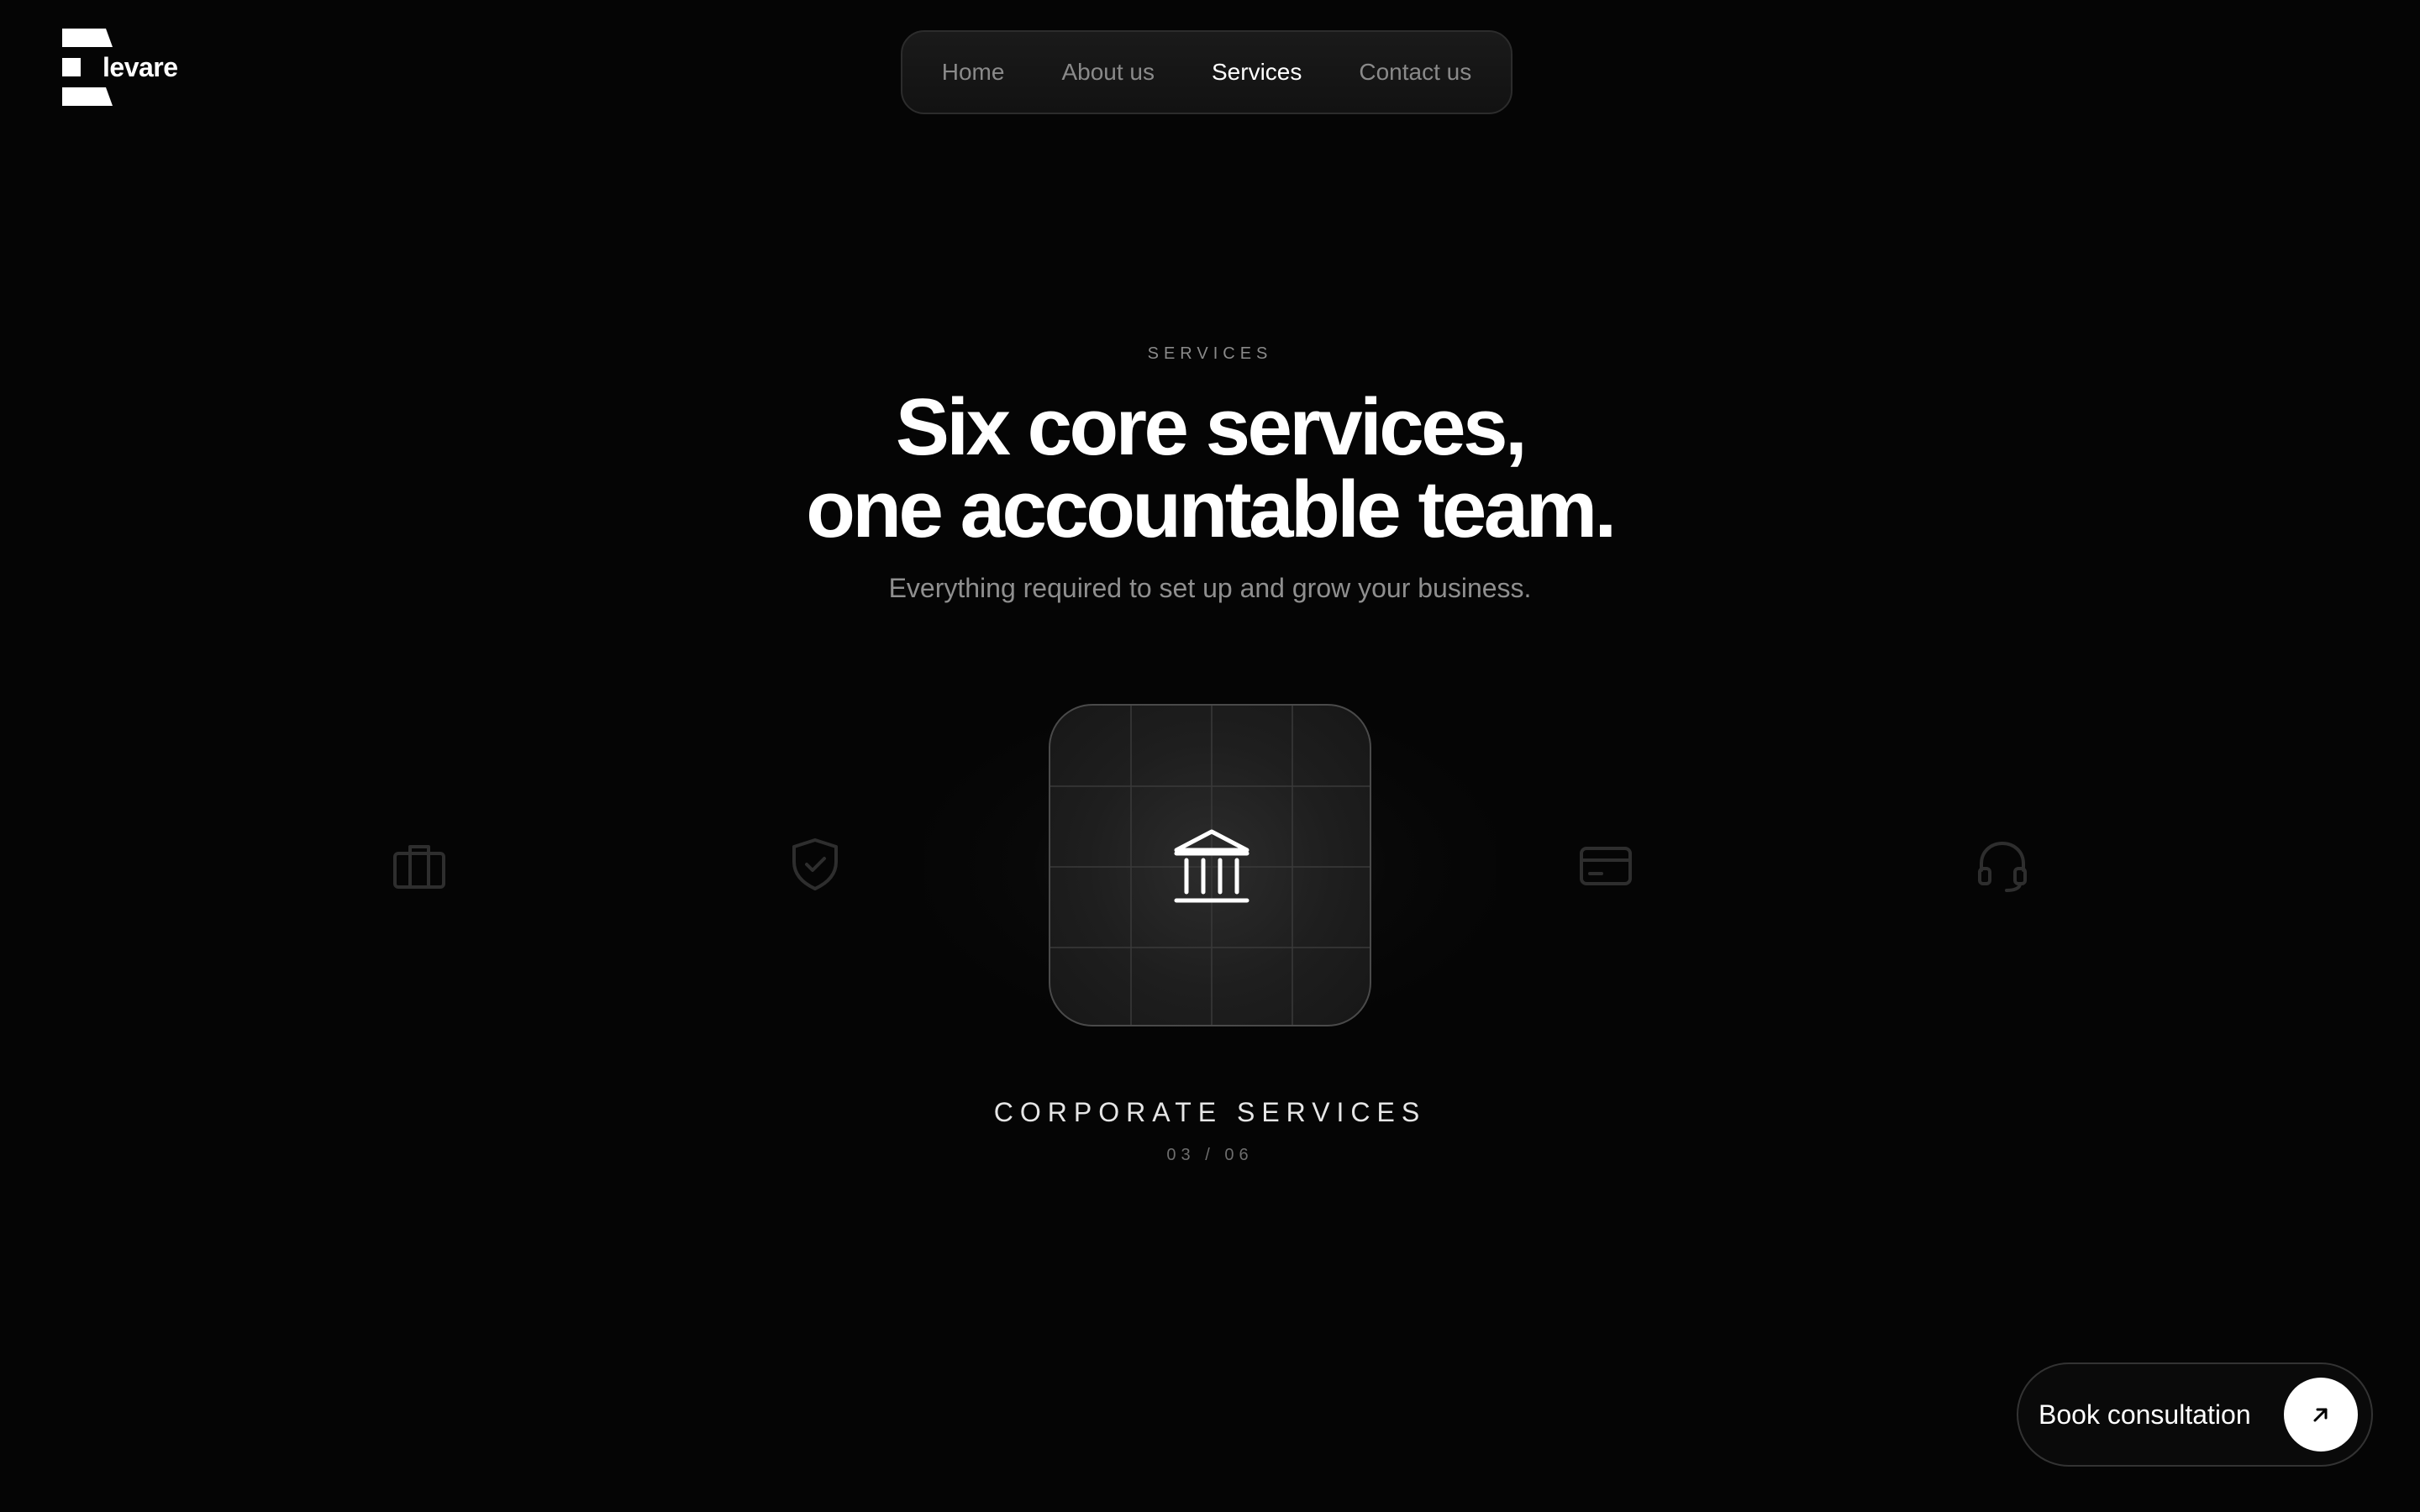 This screenshot has width=2420, height=1512. What do you see at coordinates (2145, 1414) in the screenshot?
I see `cta-label: Book consultation` at bounding box center [2145, 1414].